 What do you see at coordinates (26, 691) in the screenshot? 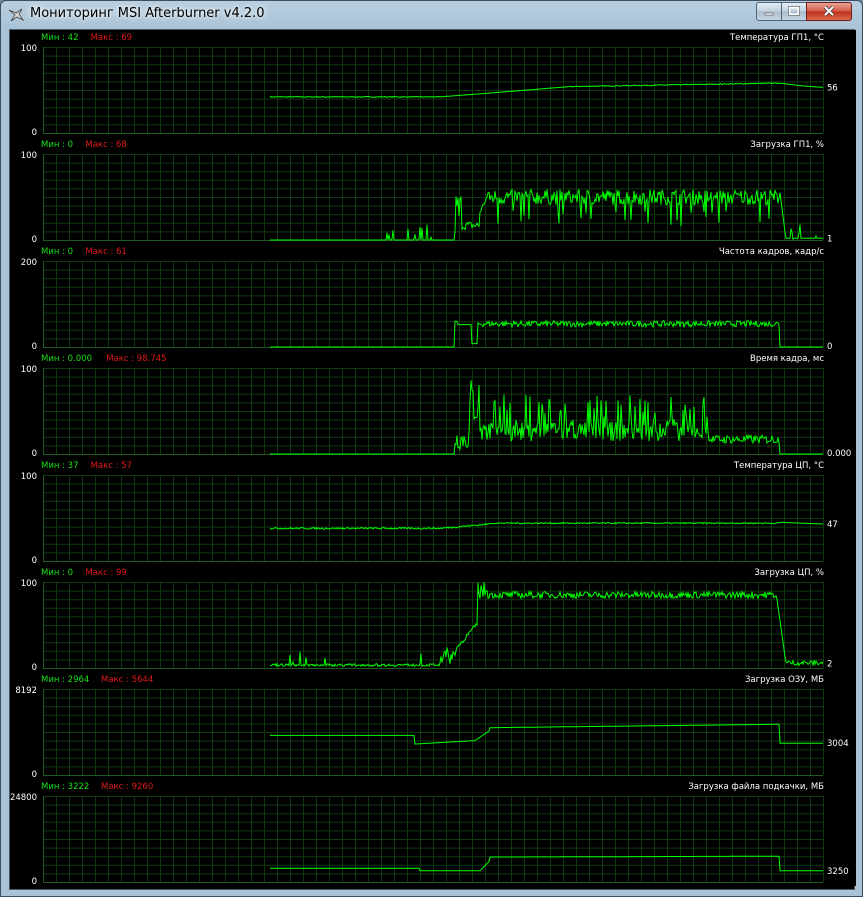
I see `axis-max-label: 8192` at bounding box center [26, 691].